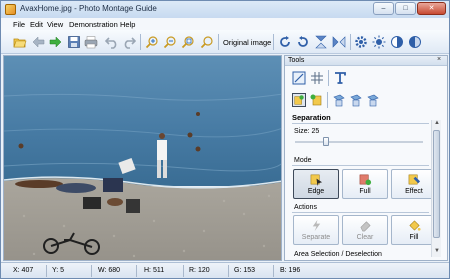  Describe the element at coordinates (361, 42) in the screenshot. I see `settings-gear-icon` at that location.